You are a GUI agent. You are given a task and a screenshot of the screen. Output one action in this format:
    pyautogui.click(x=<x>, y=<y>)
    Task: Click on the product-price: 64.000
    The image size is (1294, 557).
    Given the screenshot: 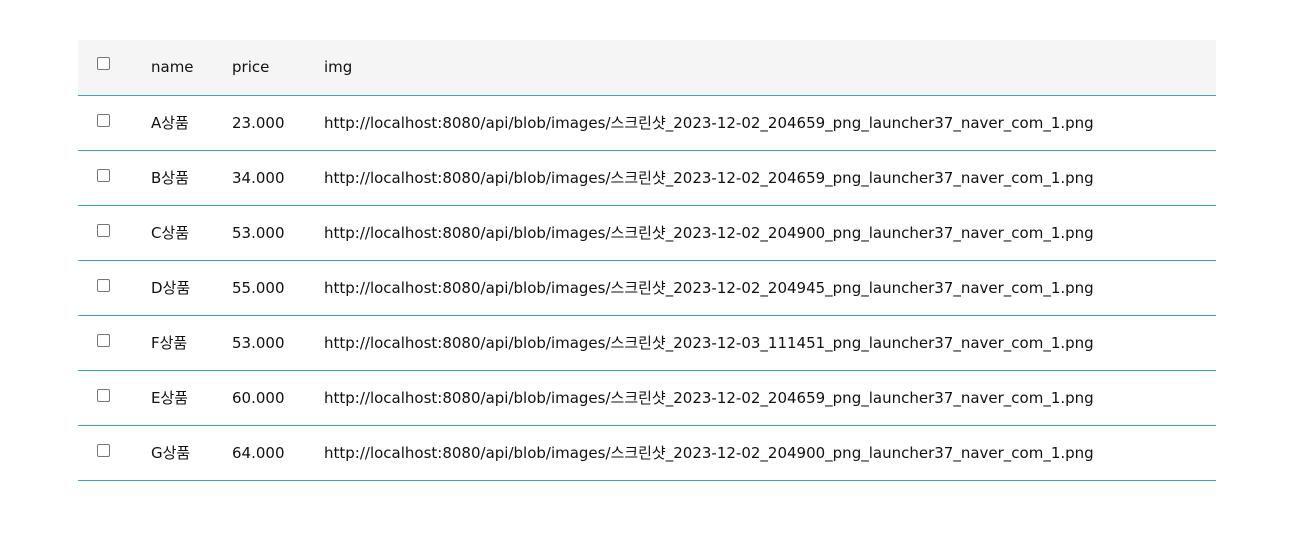 What is the action you would take?
    pyautogui.click(x=258, y=452)
    